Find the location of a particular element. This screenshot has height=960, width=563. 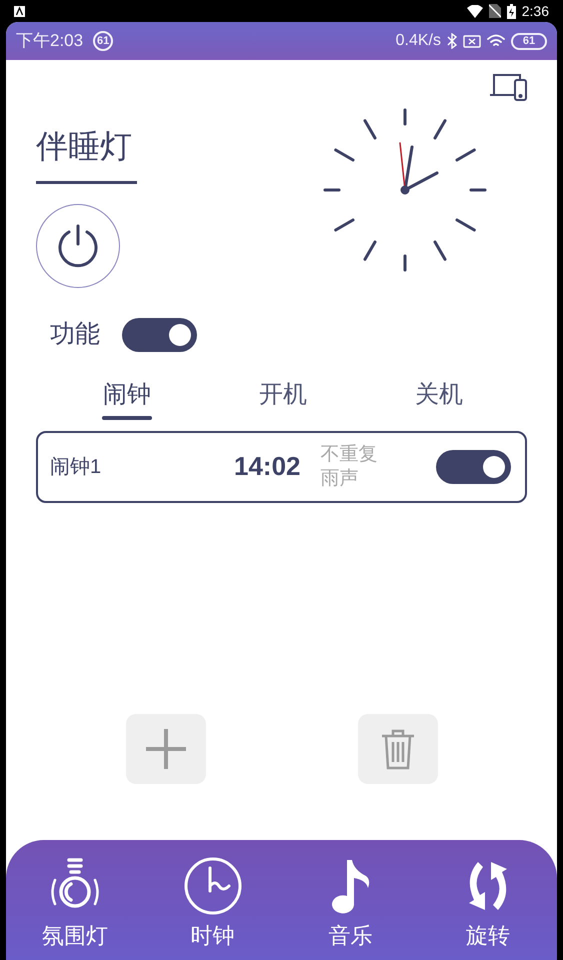

page-title: 伴睡灯 is located at coordinates (84, 146).